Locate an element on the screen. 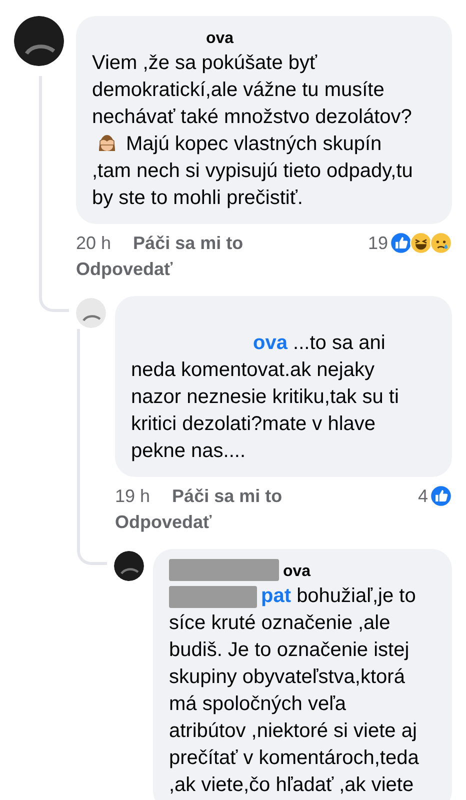 This screenshot has height=800, width=466. reaction-count: 4 is located at coordinates (423, 496).